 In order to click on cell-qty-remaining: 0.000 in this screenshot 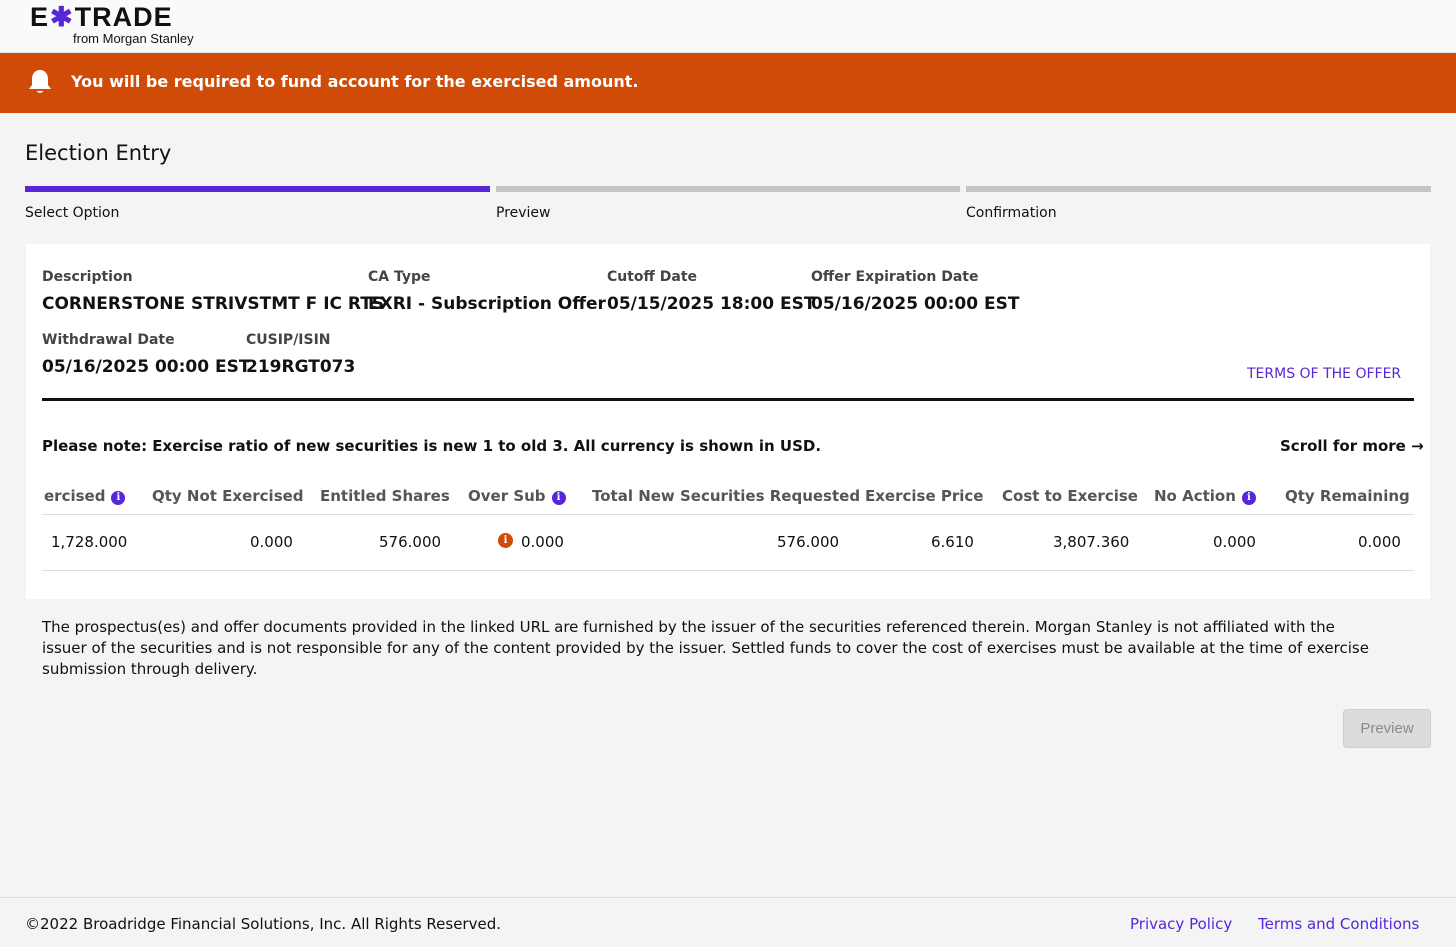, I will do `click(1379, 542)`.